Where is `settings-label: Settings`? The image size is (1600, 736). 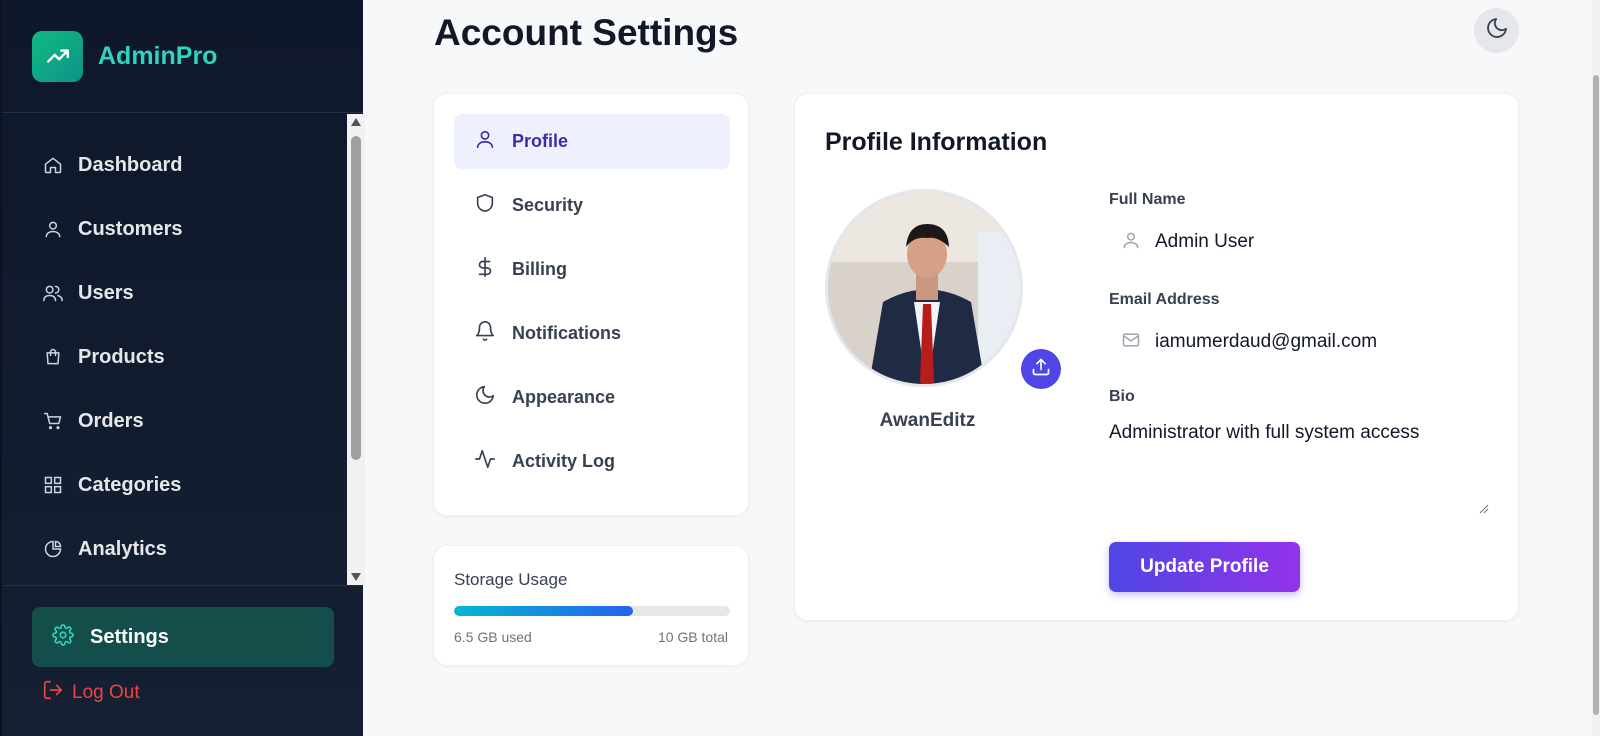 settings-label: Settings is located at coordinates (129, 636).